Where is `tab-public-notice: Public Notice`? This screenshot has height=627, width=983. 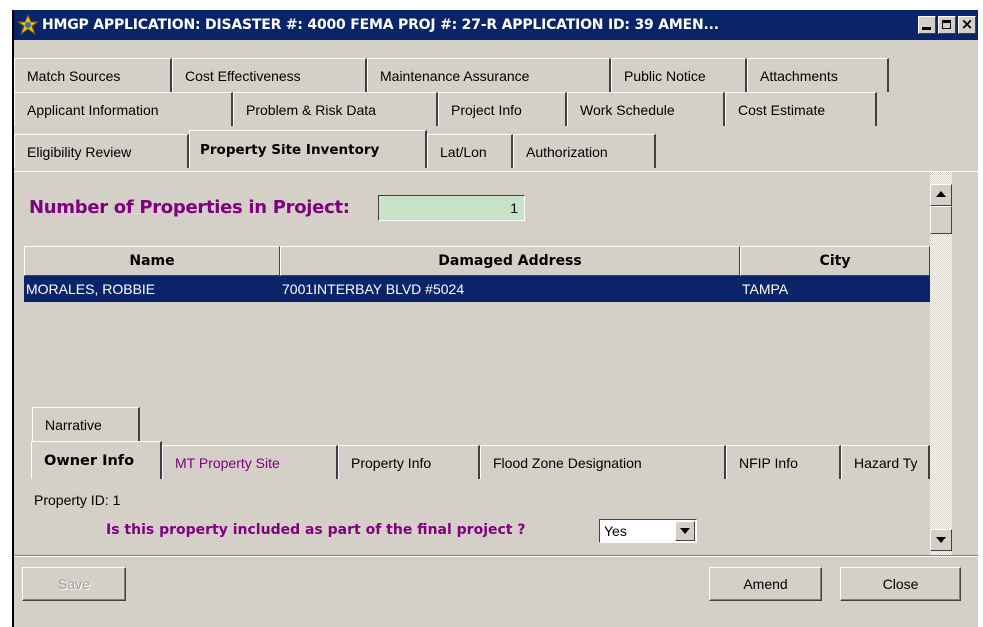 tab-public-notice: Public Notice is located at coordinates (679, 75).